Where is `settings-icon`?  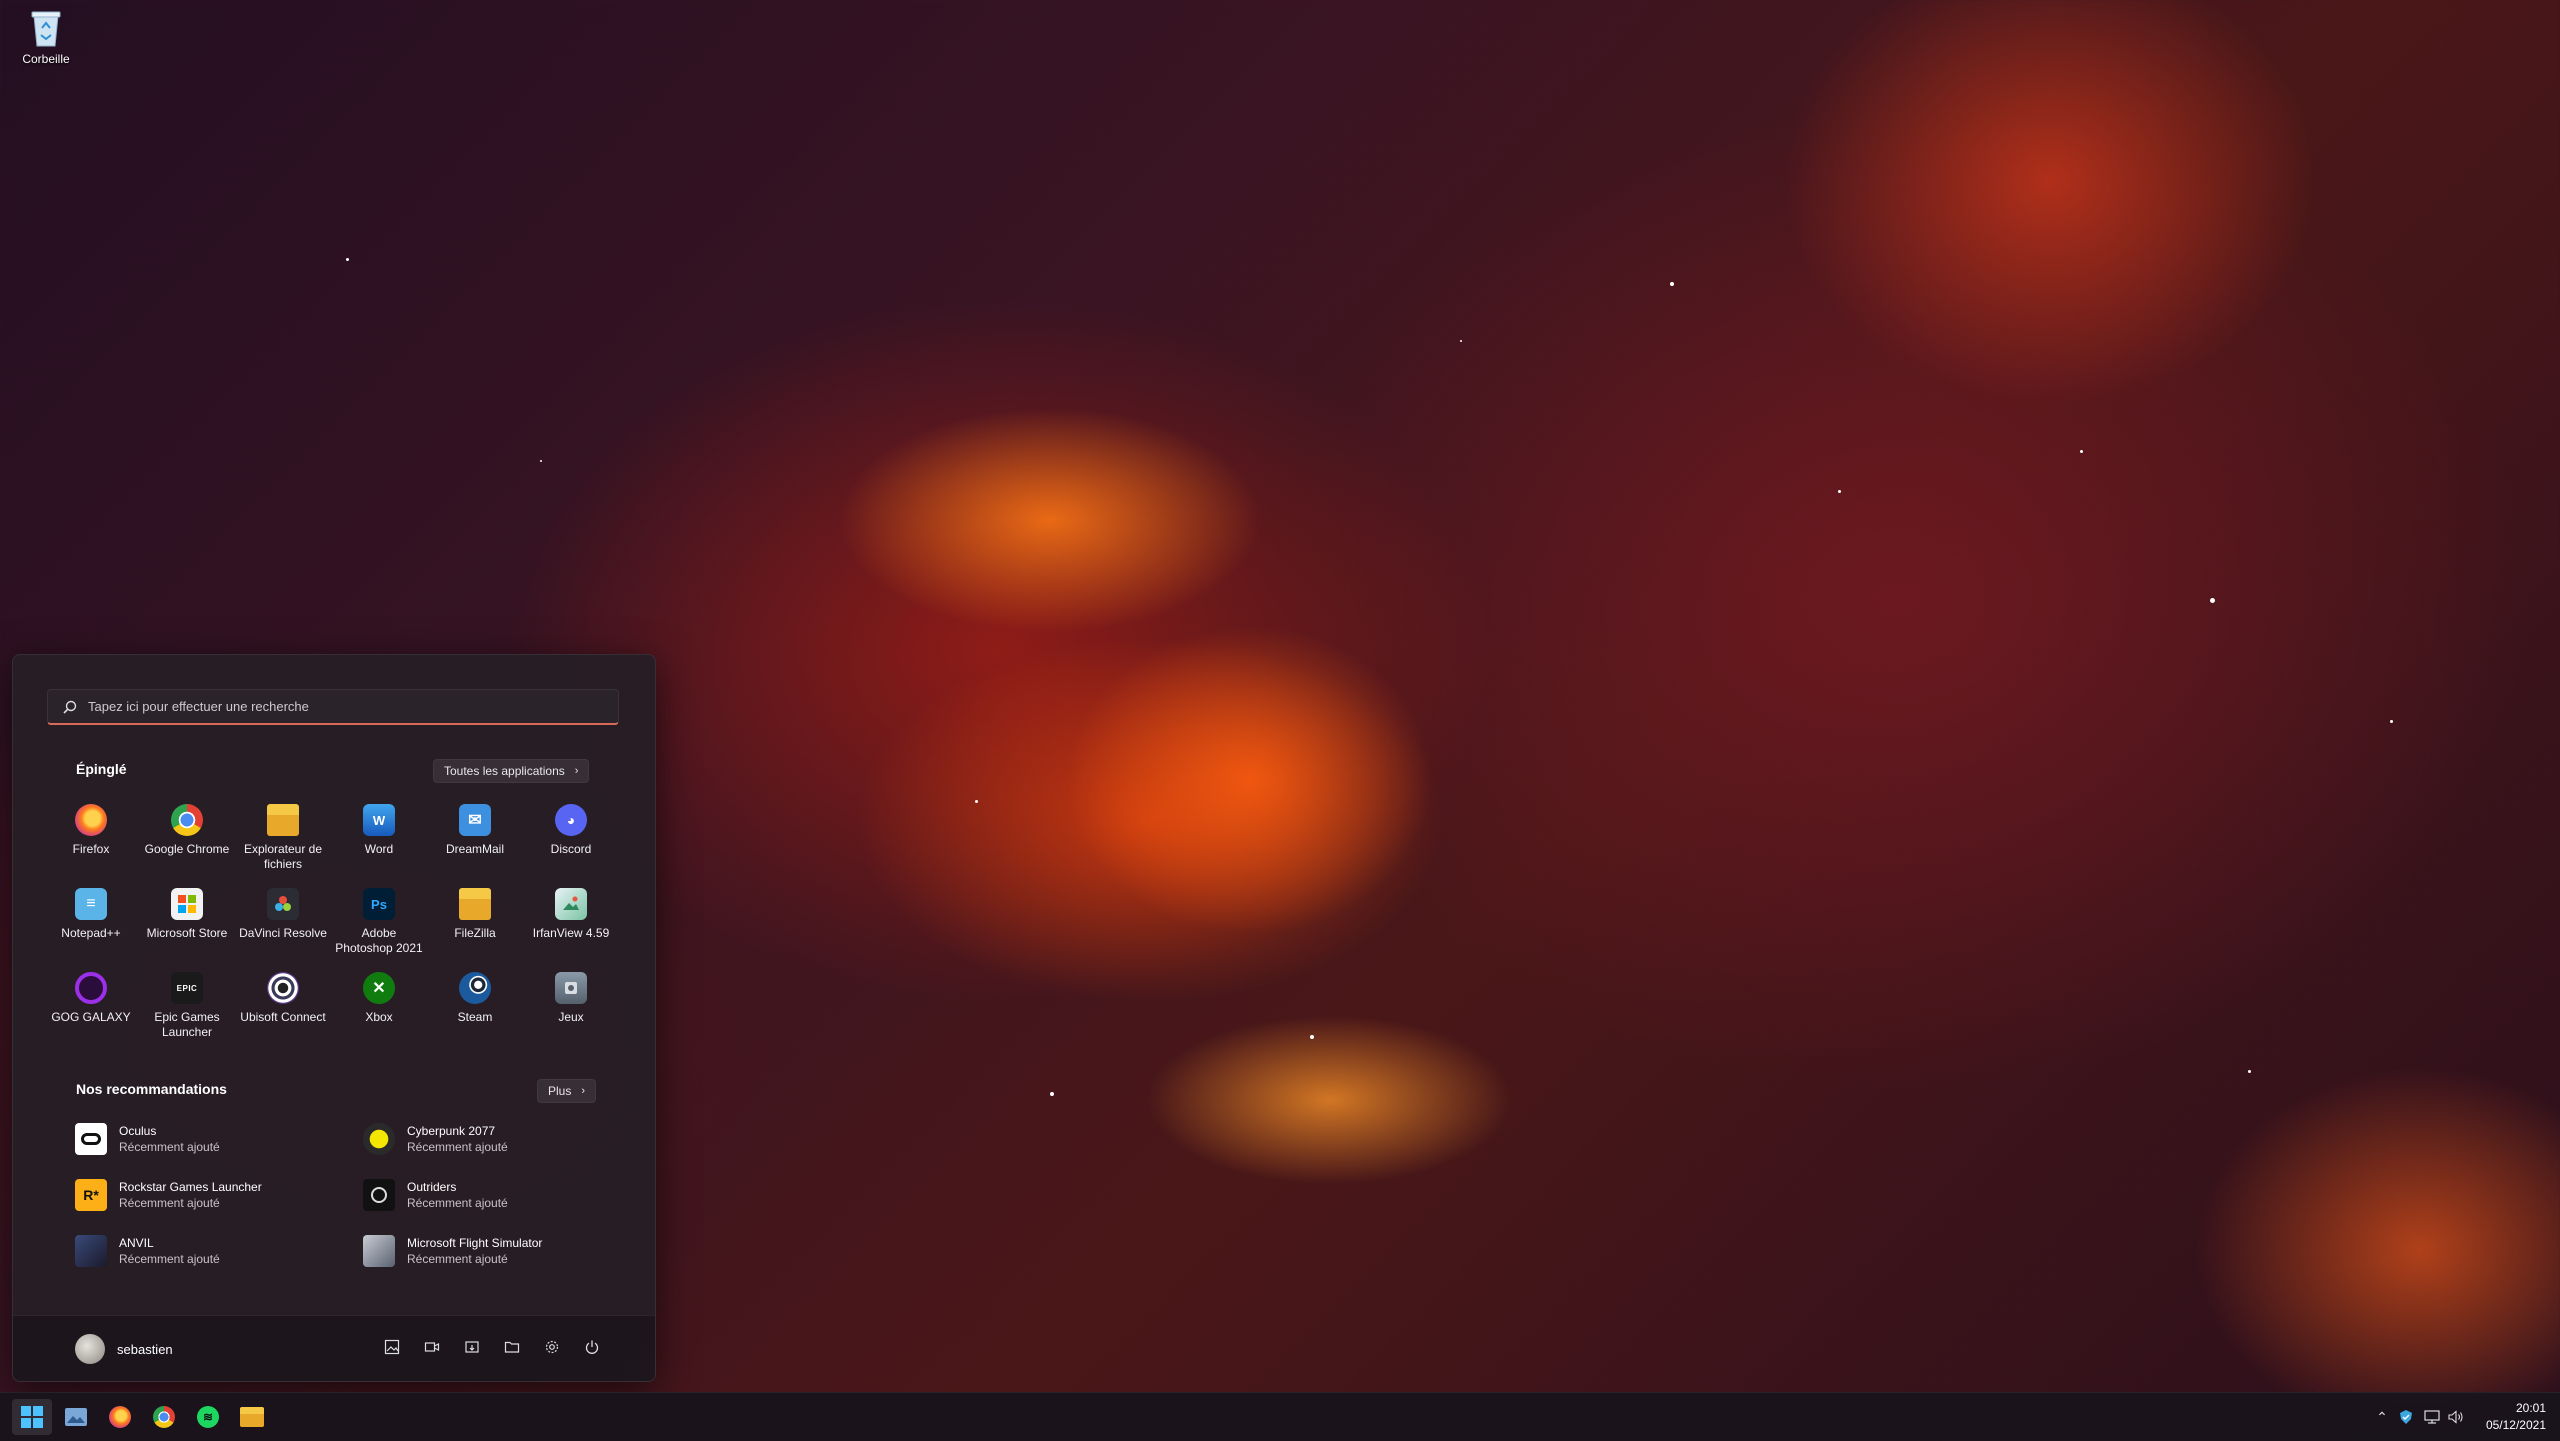
settings-icon is located at coordinates (552, 1347).